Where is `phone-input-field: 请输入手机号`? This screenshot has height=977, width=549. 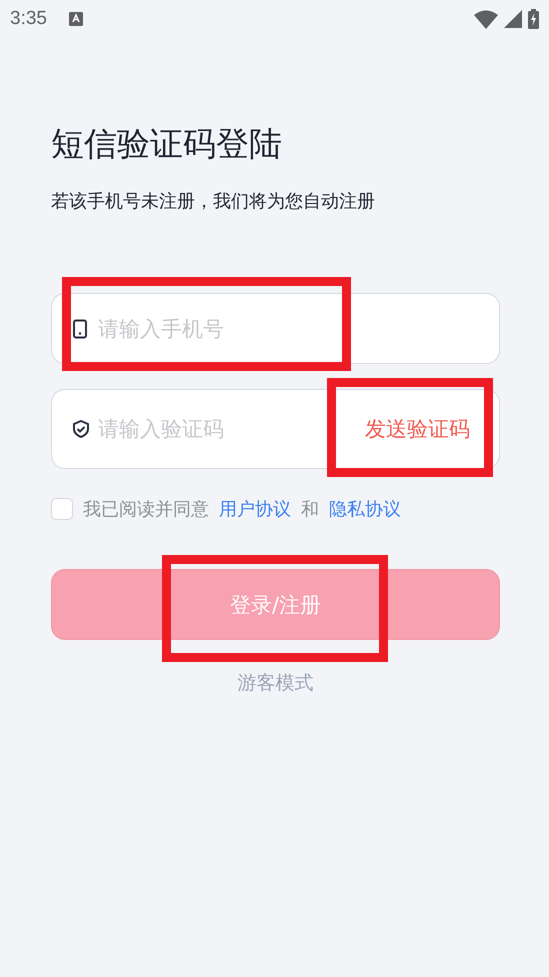 phone-input-field: 请输入手机号 is located at coordinates (275, 328).